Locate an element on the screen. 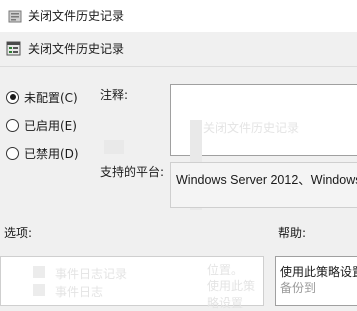  radio-disabled-button is located at coordinates (12, 153).